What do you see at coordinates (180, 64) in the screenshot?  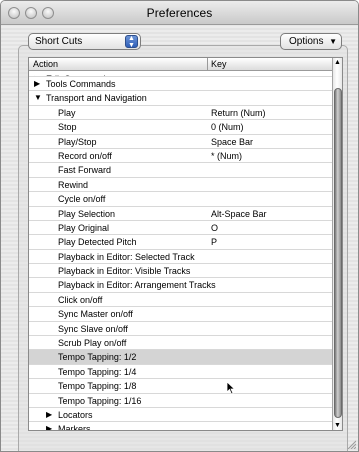 I see `table-header: Action Key` at bounding box center [180, 64].